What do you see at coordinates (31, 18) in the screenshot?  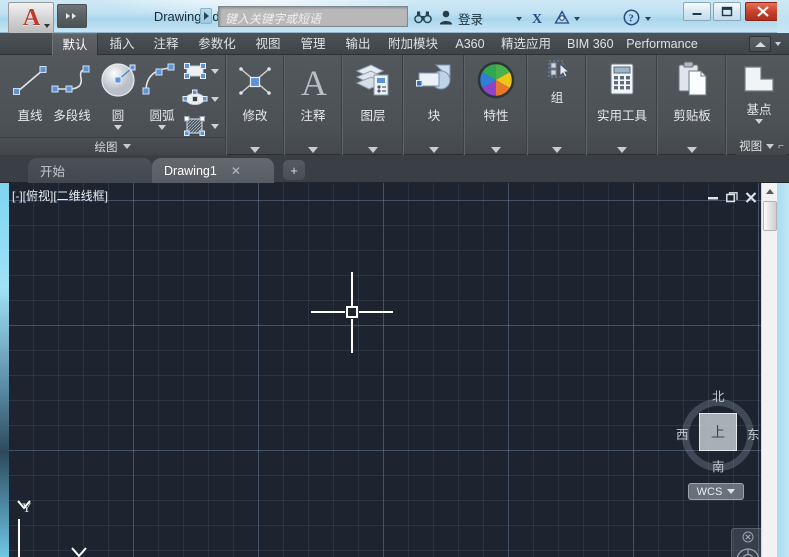 I see `application-menu-button: A` at bounding box center [31, 18].